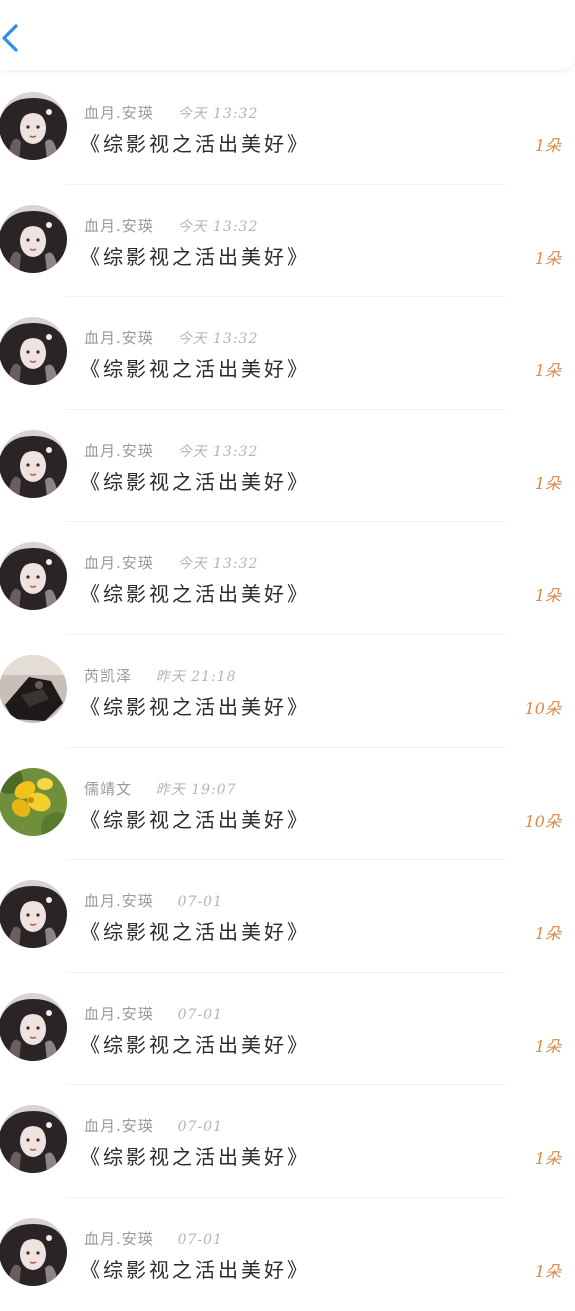  I want to click on list-item: 芮凯泽 昨天 21:18 《综影视之活出美好》 10朵, so click(287, 691).